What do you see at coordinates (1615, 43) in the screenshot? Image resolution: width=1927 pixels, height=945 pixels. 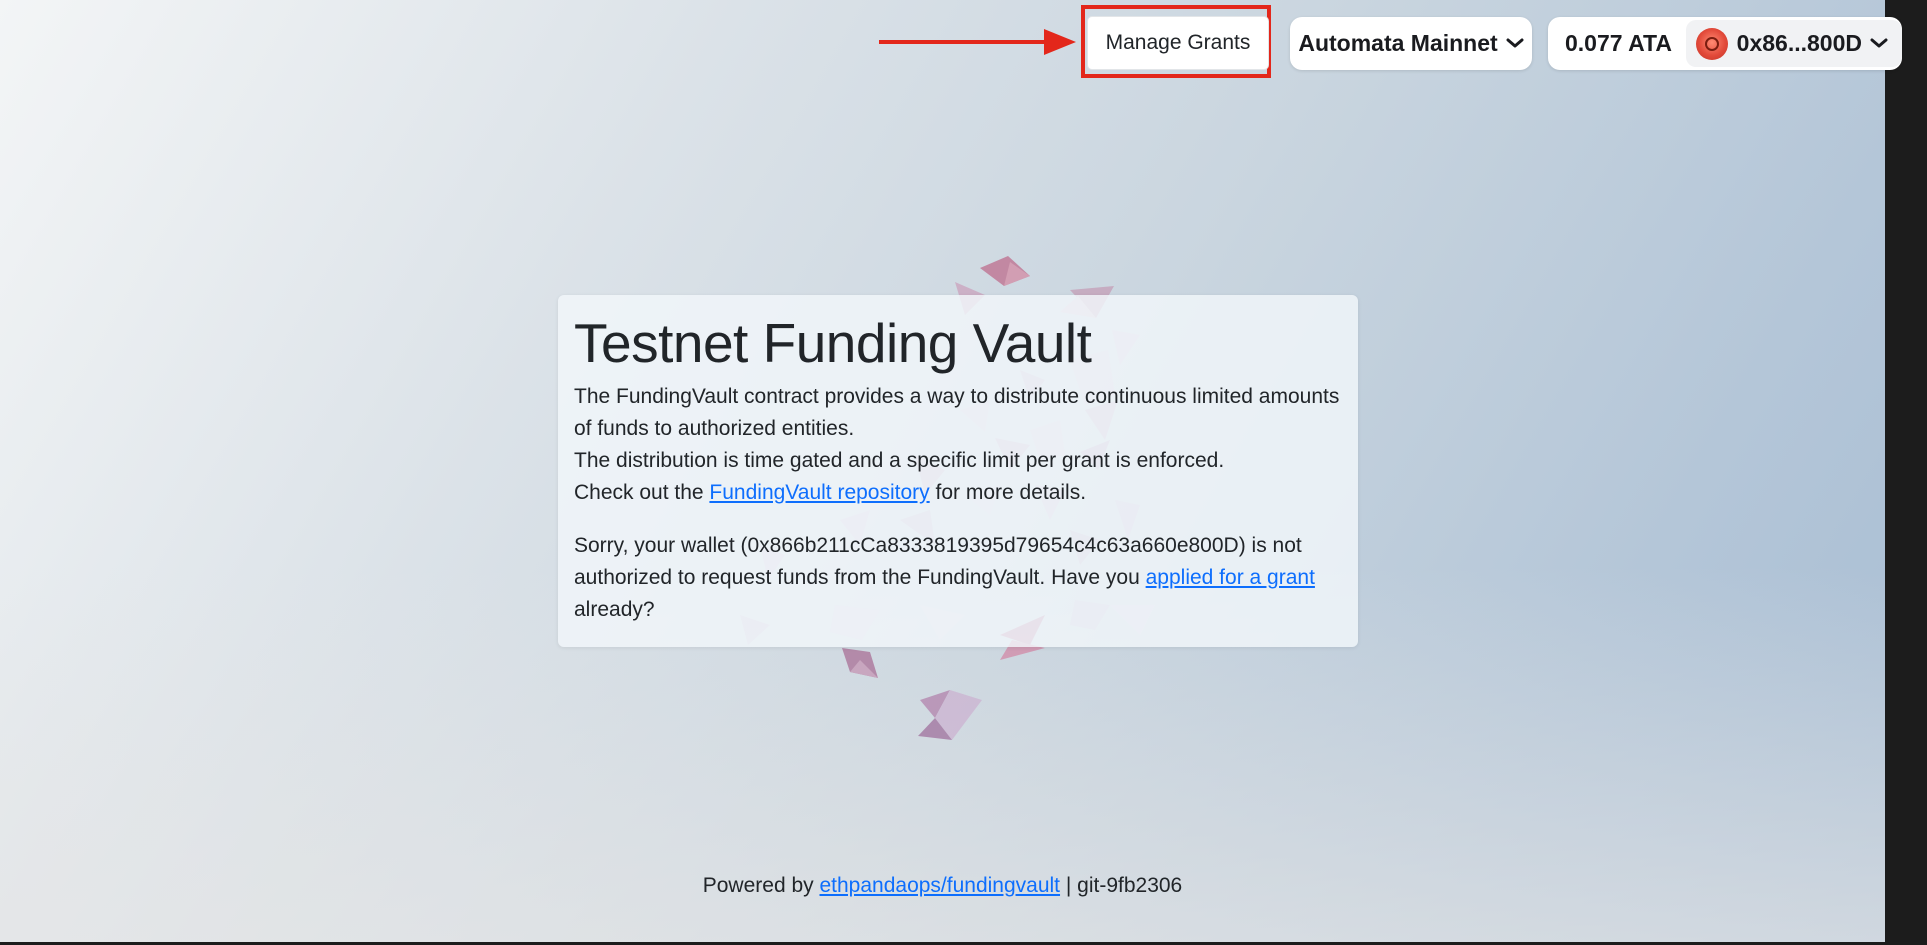 I see `wallet-balance: 0.077 ATA` at bounding box center [1615, 43].